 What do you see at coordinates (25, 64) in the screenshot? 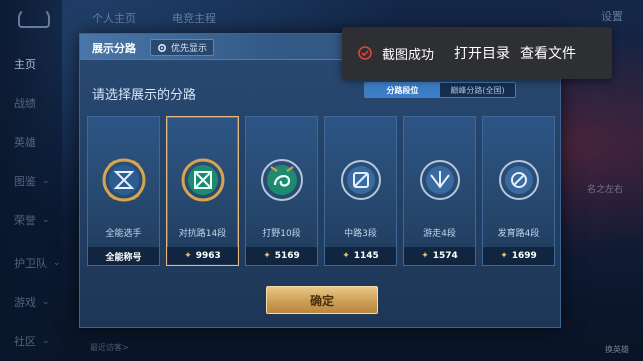
I see `nav-item-home: 主页` at bounding box center [25, 64].